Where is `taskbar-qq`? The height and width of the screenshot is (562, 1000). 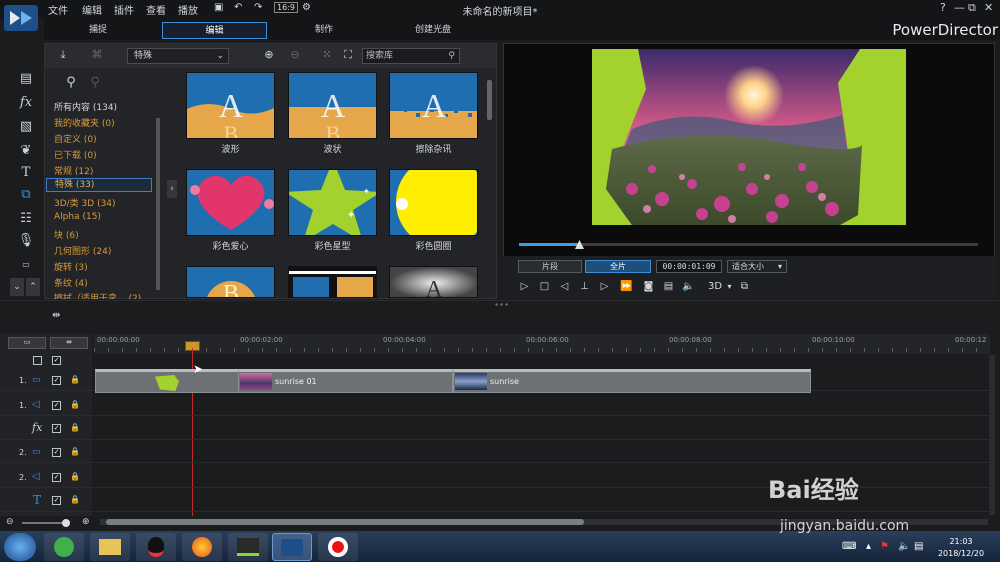
taskbar-qq is located at coordinates (156, 547).